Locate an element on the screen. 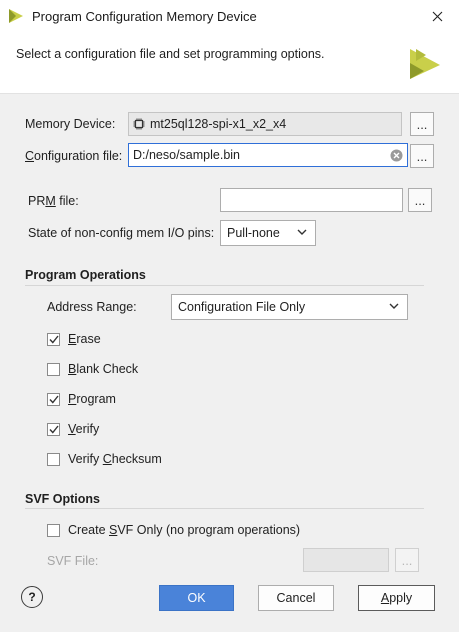 The image size is (459, 632). memory-device-field: mt25ql128-spi-x1_x2_x4 is located at coordinates (265, 124).